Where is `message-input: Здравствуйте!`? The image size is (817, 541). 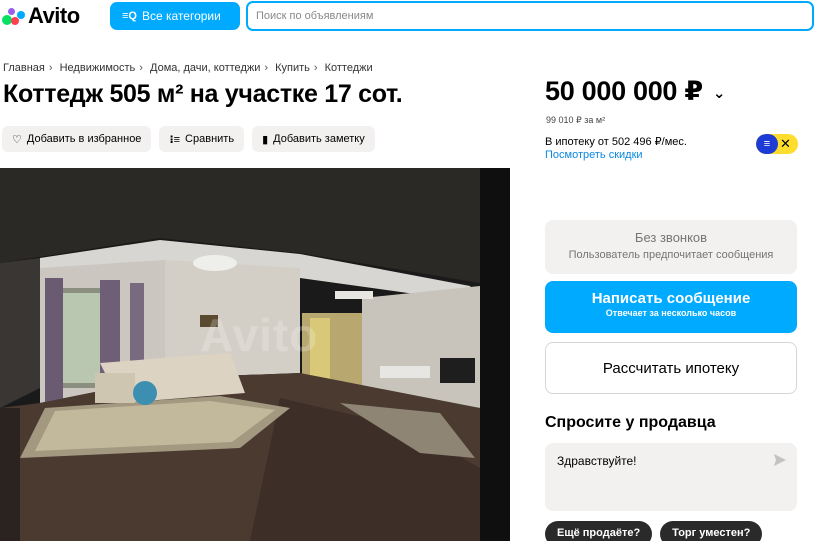 message-input: Здравствуйте! is located at coordinates (671, 477).